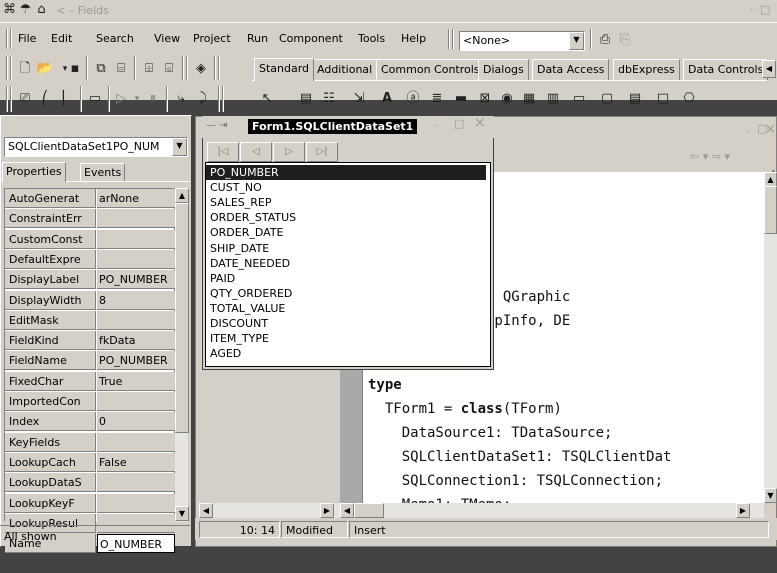  I want to click on new-form-icon: ▭, so click(95, 99).